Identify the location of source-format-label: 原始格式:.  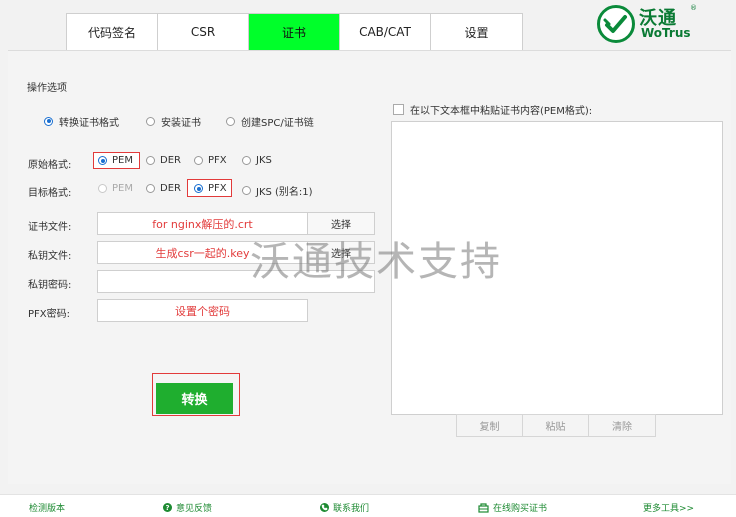
(50, 165).